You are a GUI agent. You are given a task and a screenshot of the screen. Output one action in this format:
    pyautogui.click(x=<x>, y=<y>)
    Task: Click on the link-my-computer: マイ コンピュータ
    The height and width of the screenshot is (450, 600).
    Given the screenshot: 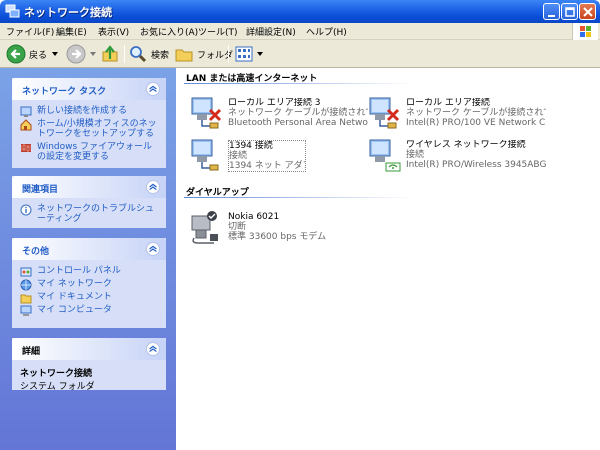 What is the action you would take?
    pyautogui.click(x=89, y=310)
    